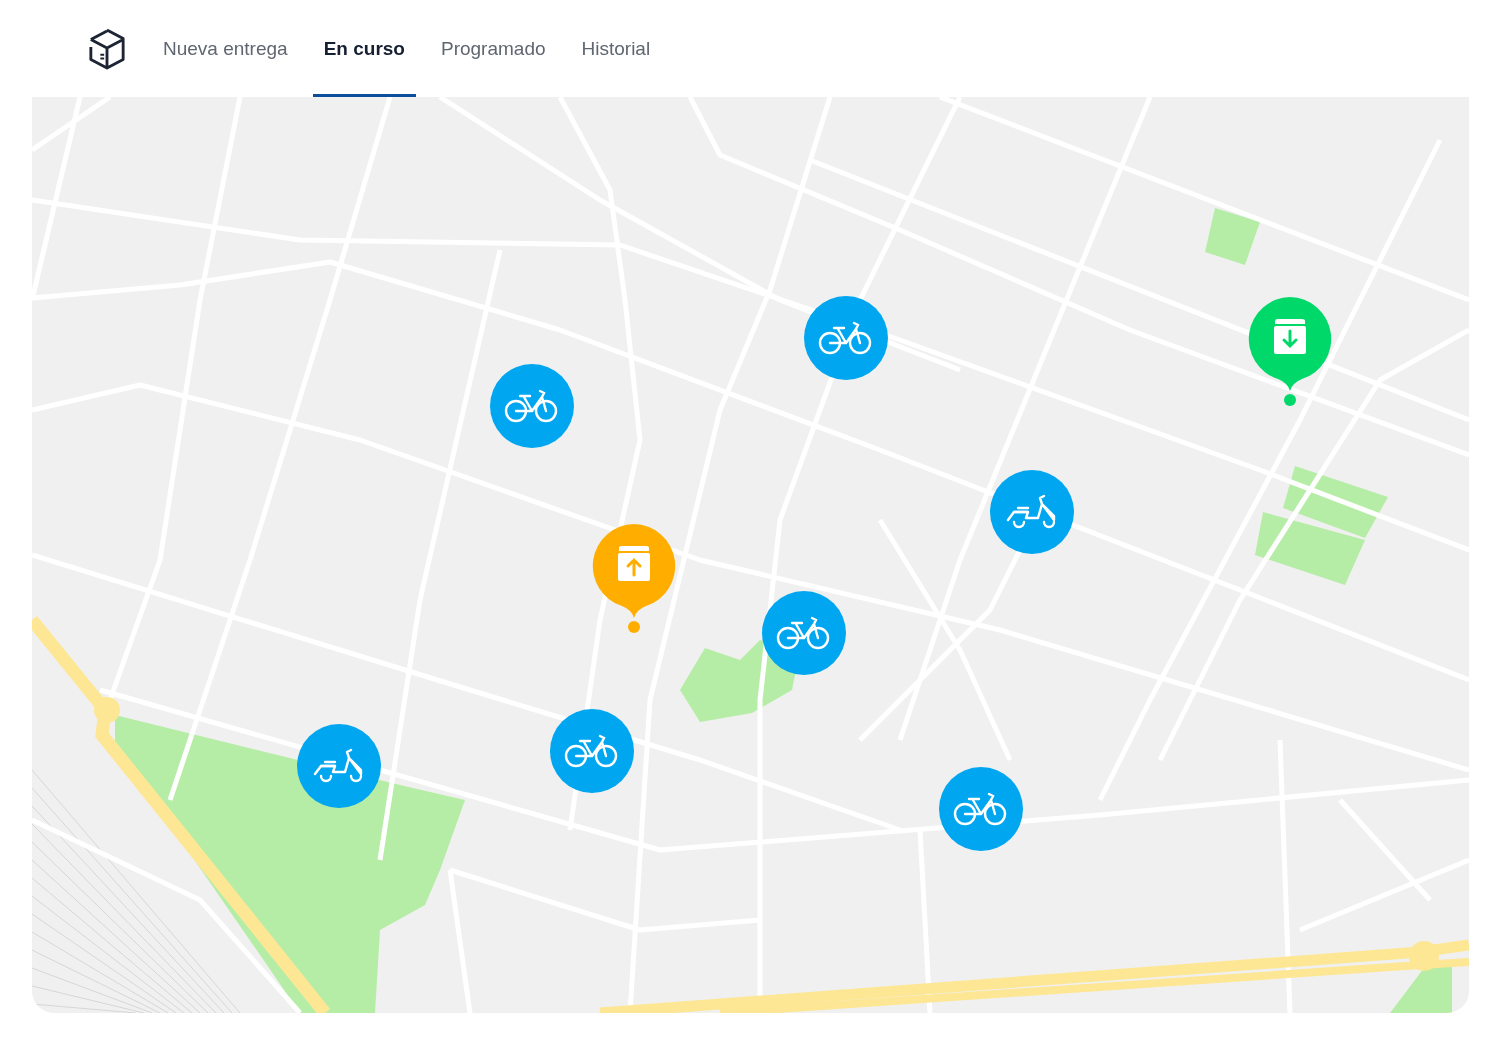 The width and height of the screenshot is (1500, 1045). Describe the element at coordinates (616, 50) in the screenshot. I see `nav-tab: Historial` at that location.